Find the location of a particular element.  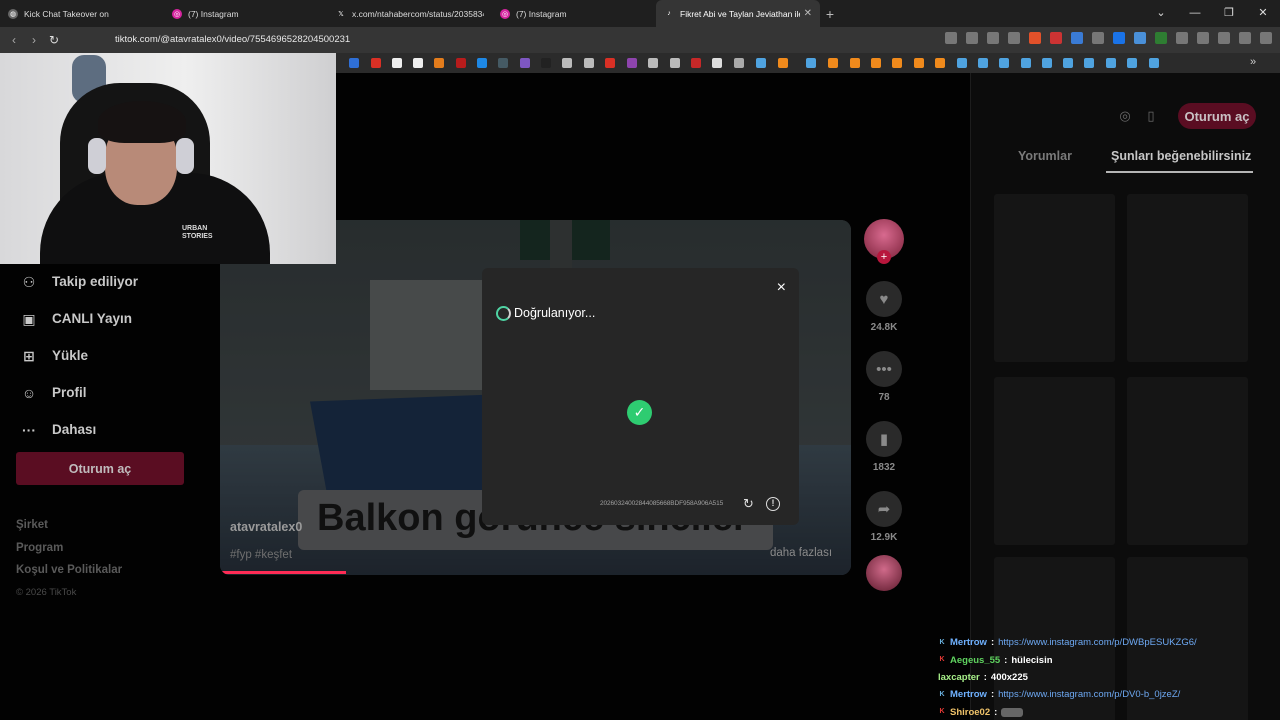

sidebar-item-more: ··· Dahası is located at coordinates (79, 429).